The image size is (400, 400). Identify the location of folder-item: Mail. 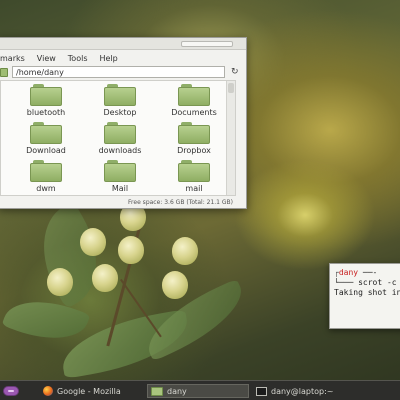
(120, 176).